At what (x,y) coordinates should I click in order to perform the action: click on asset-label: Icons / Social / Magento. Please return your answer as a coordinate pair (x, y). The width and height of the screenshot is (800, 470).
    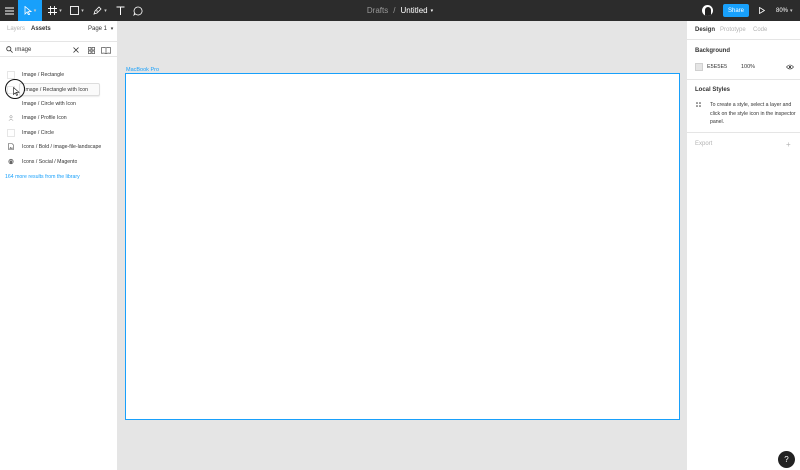
    Looking at the image, I should click on (50, 161).